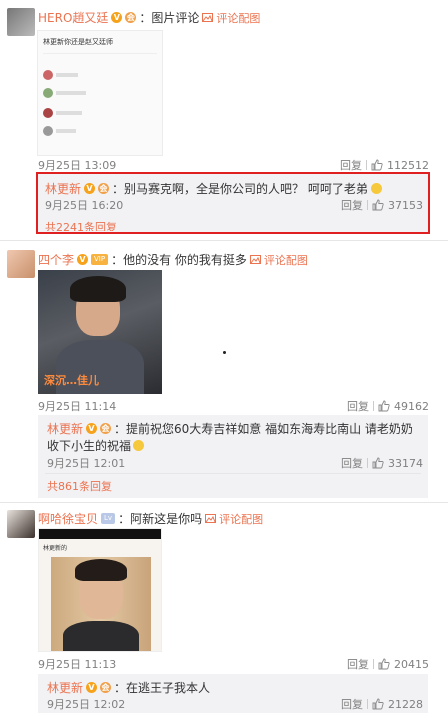 The height and width of the screenshot is (713, 448). I want to click on reply-header: 林更新 V 会 ：别马赛克啊，全是你公司的人吧？ 呵呵了老弟, so click(213, 188).